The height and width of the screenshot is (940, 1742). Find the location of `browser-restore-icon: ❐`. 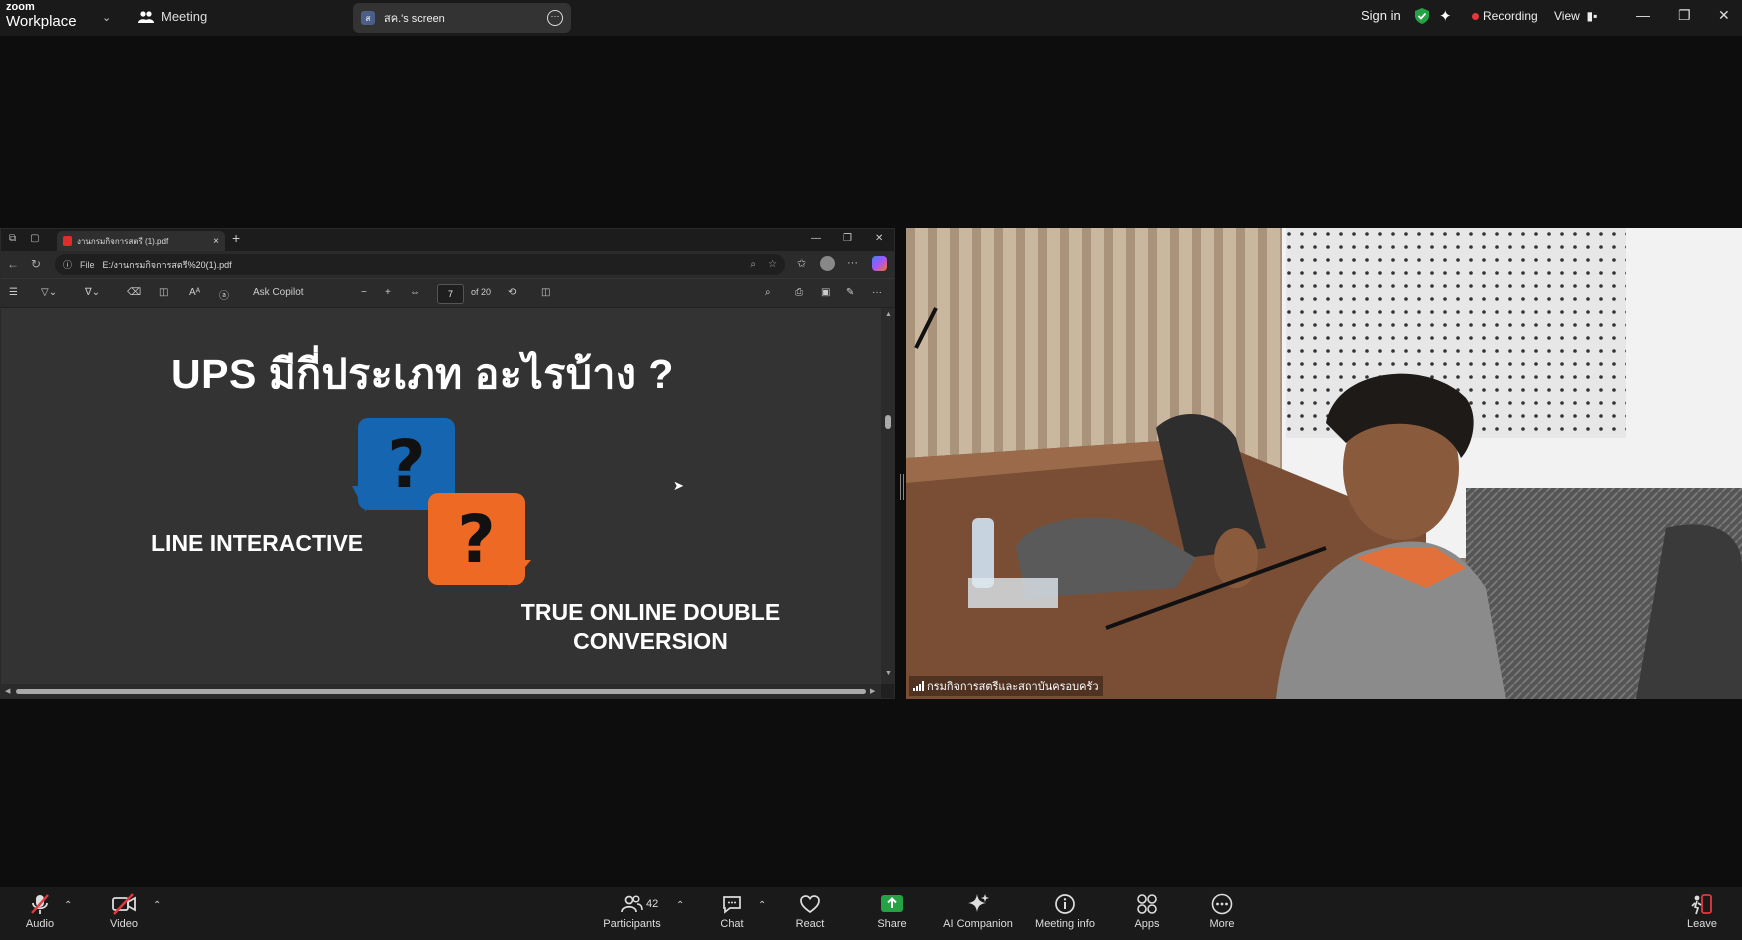

browser-restore-icon: ❐ is located at coordinates (847, 238).